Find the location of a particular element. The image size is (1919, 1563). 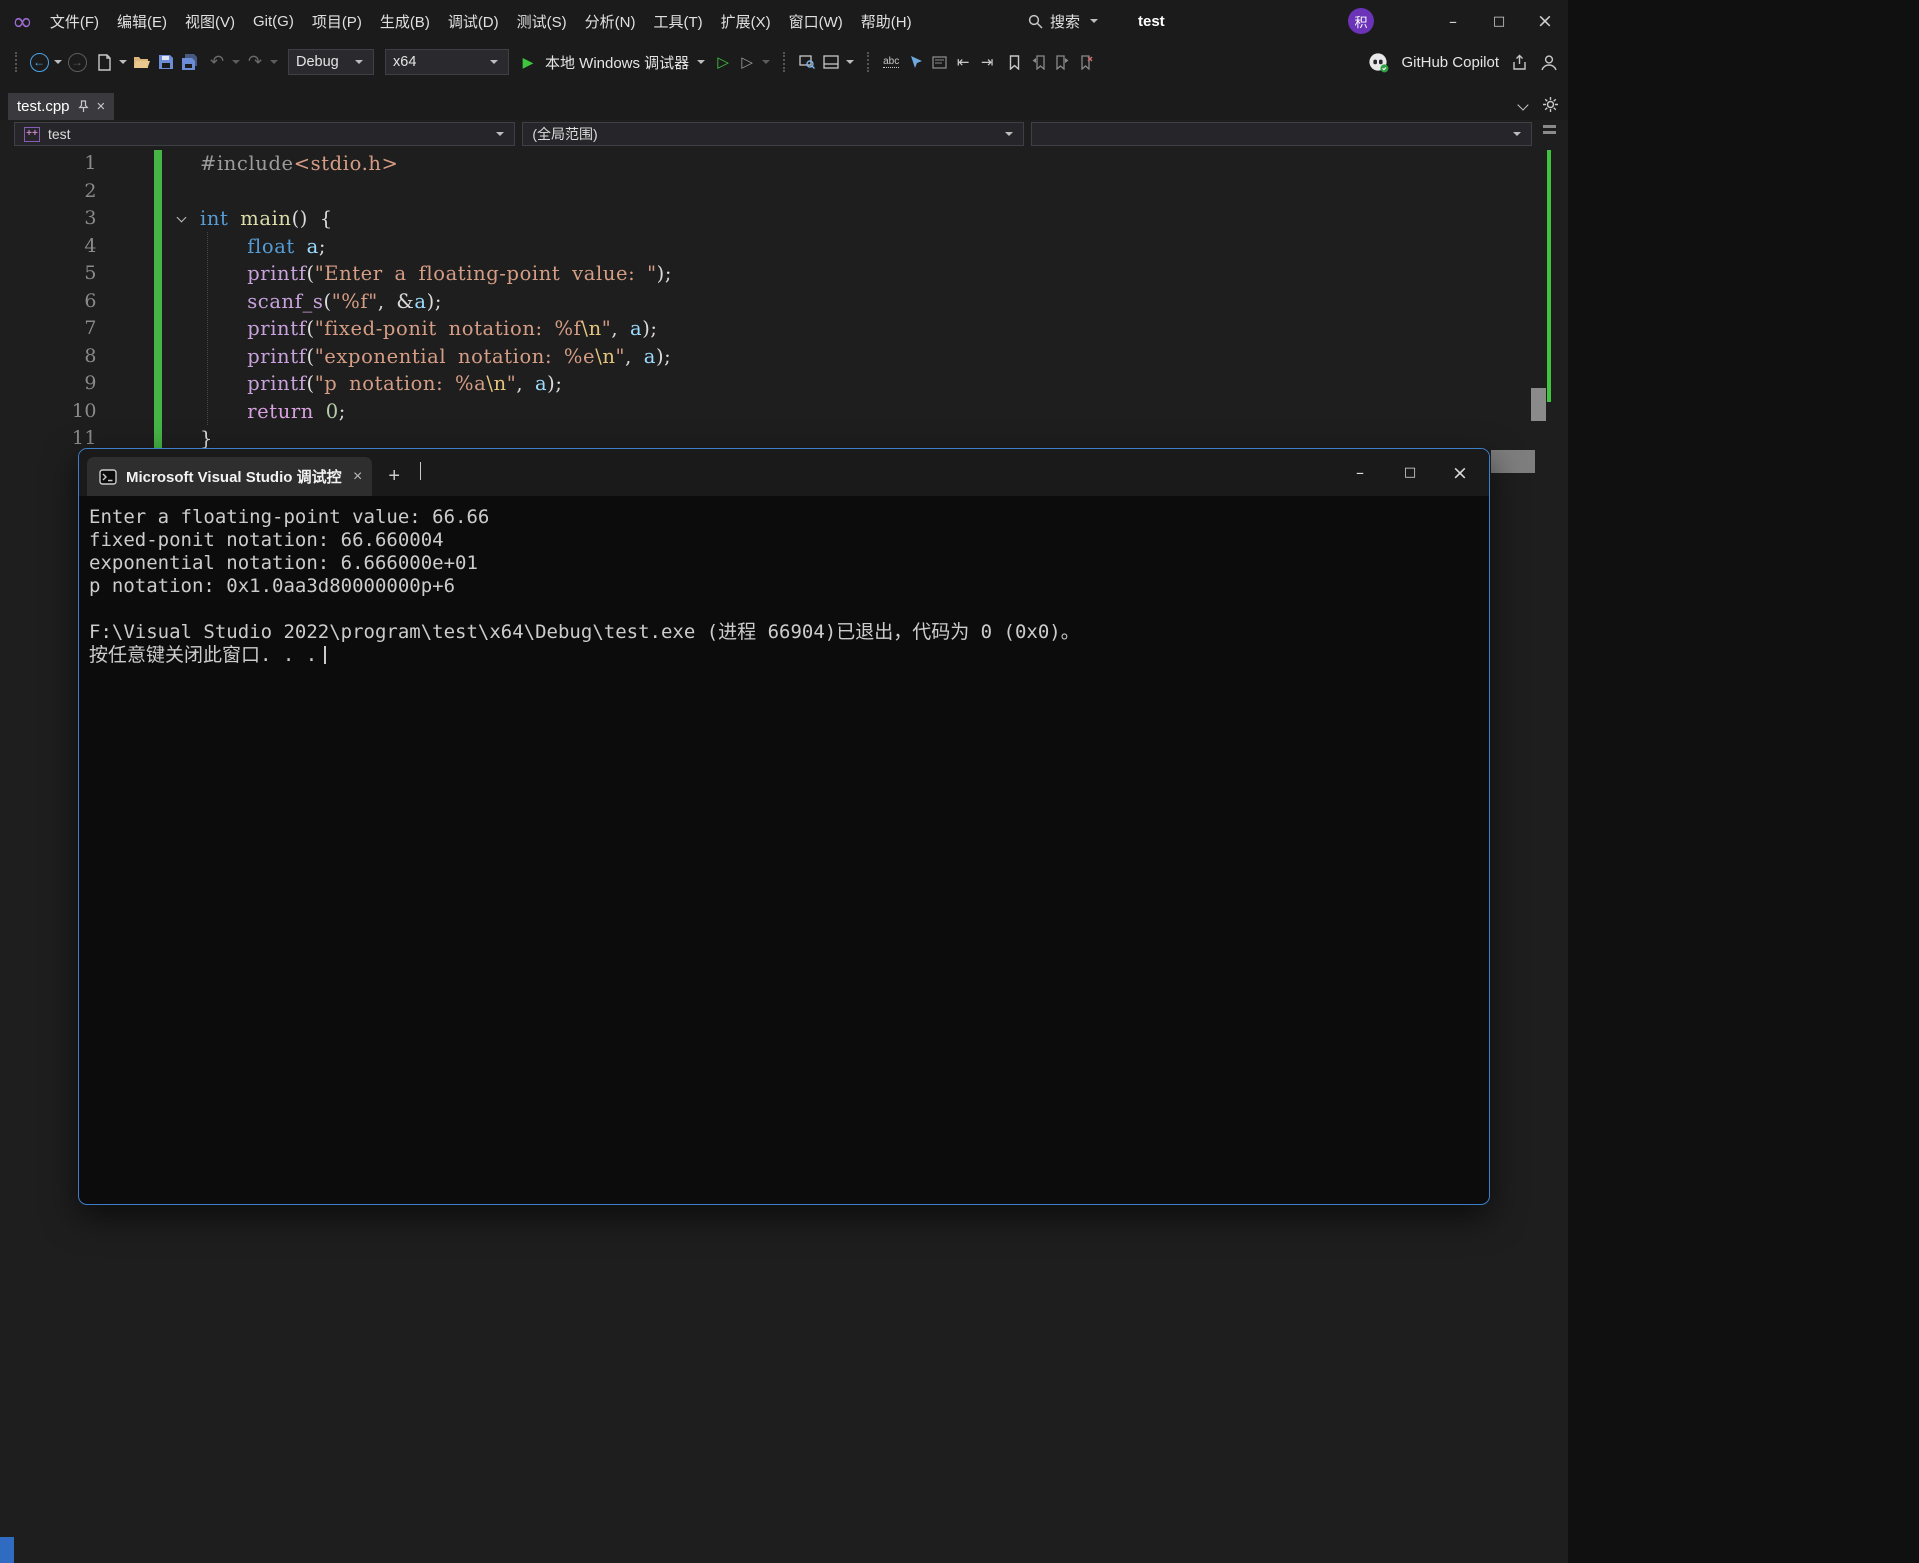

search-box: 搜索 is located at coordinates (1064, 21).